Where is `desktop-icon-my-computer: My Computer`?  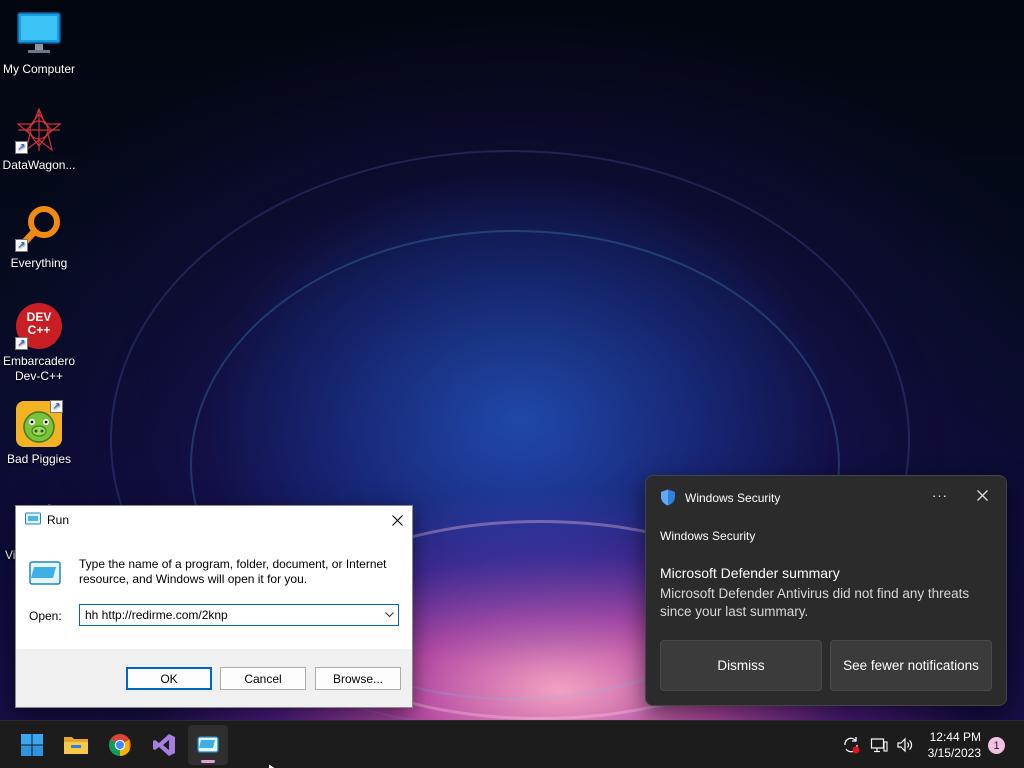
desktop-icon-my-computer: My Computer is located at coordinates (39, 43).